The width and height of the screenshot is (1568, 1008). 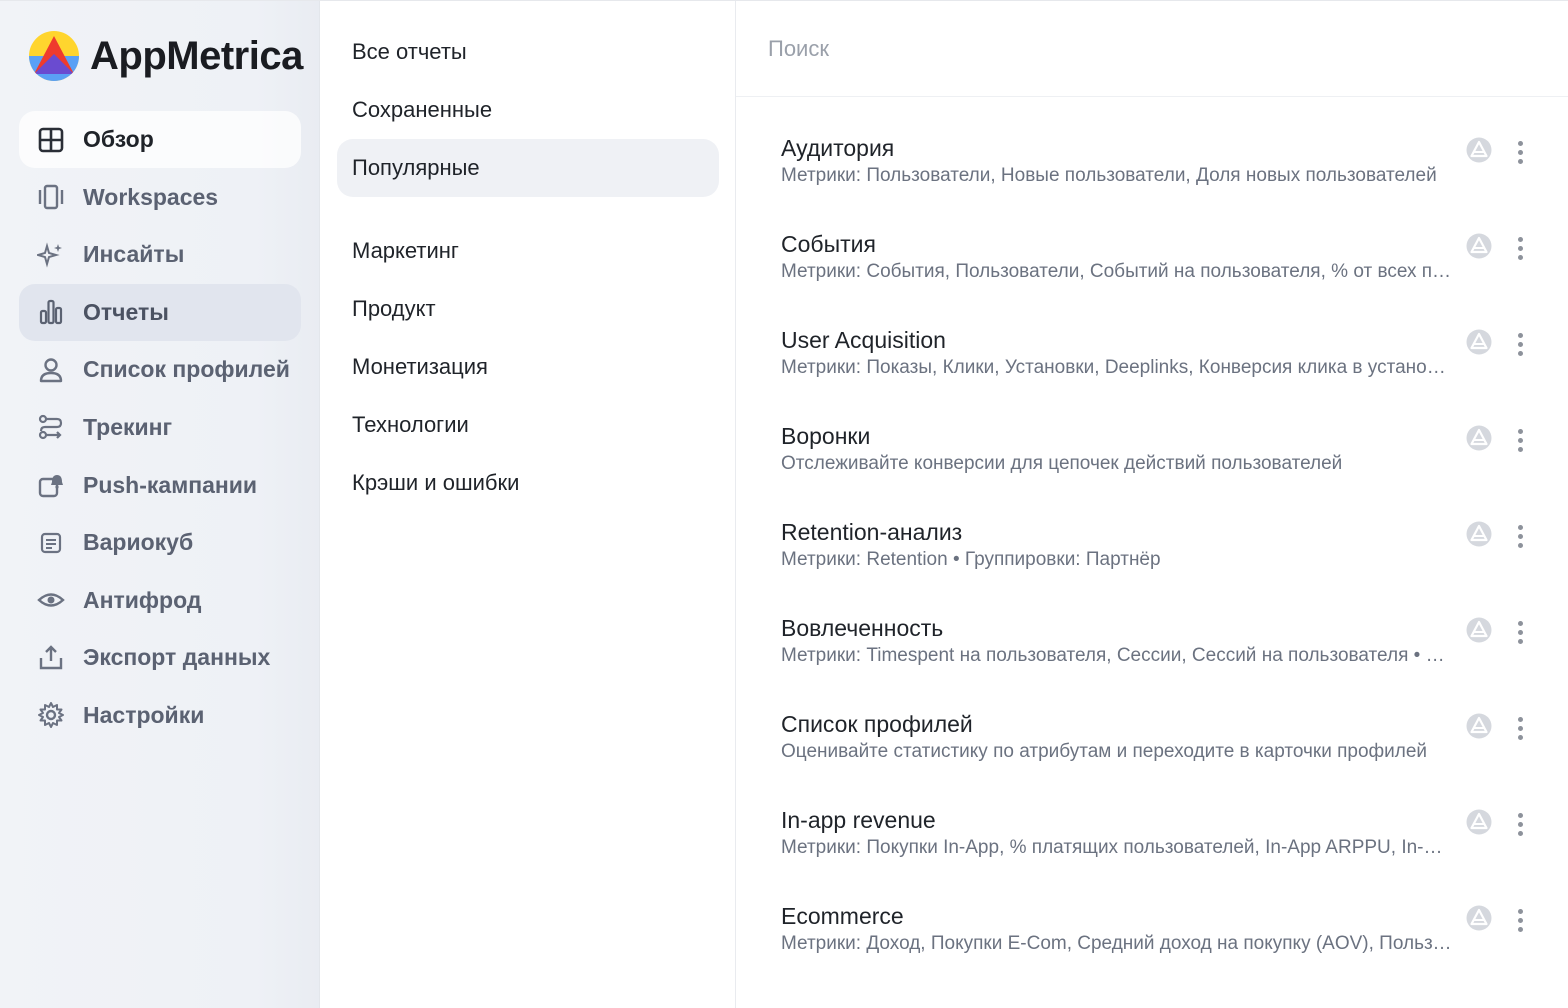 I want to click on search-input, so click(x=1068, y=48).